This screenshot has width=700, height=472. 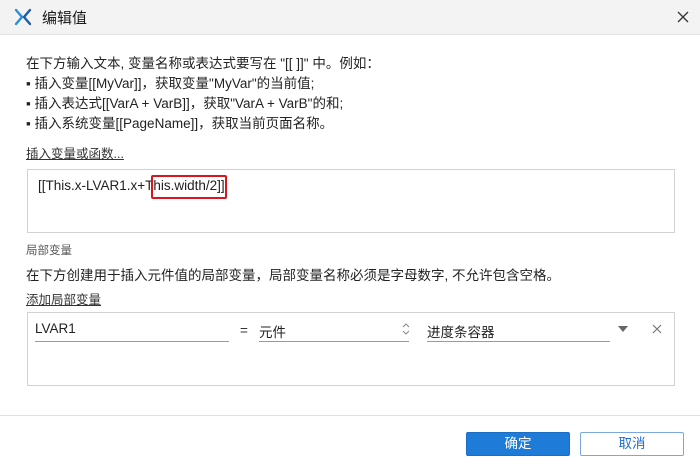 I want to click on variable-name-input: LVAR1, so click(x=132, y=331).